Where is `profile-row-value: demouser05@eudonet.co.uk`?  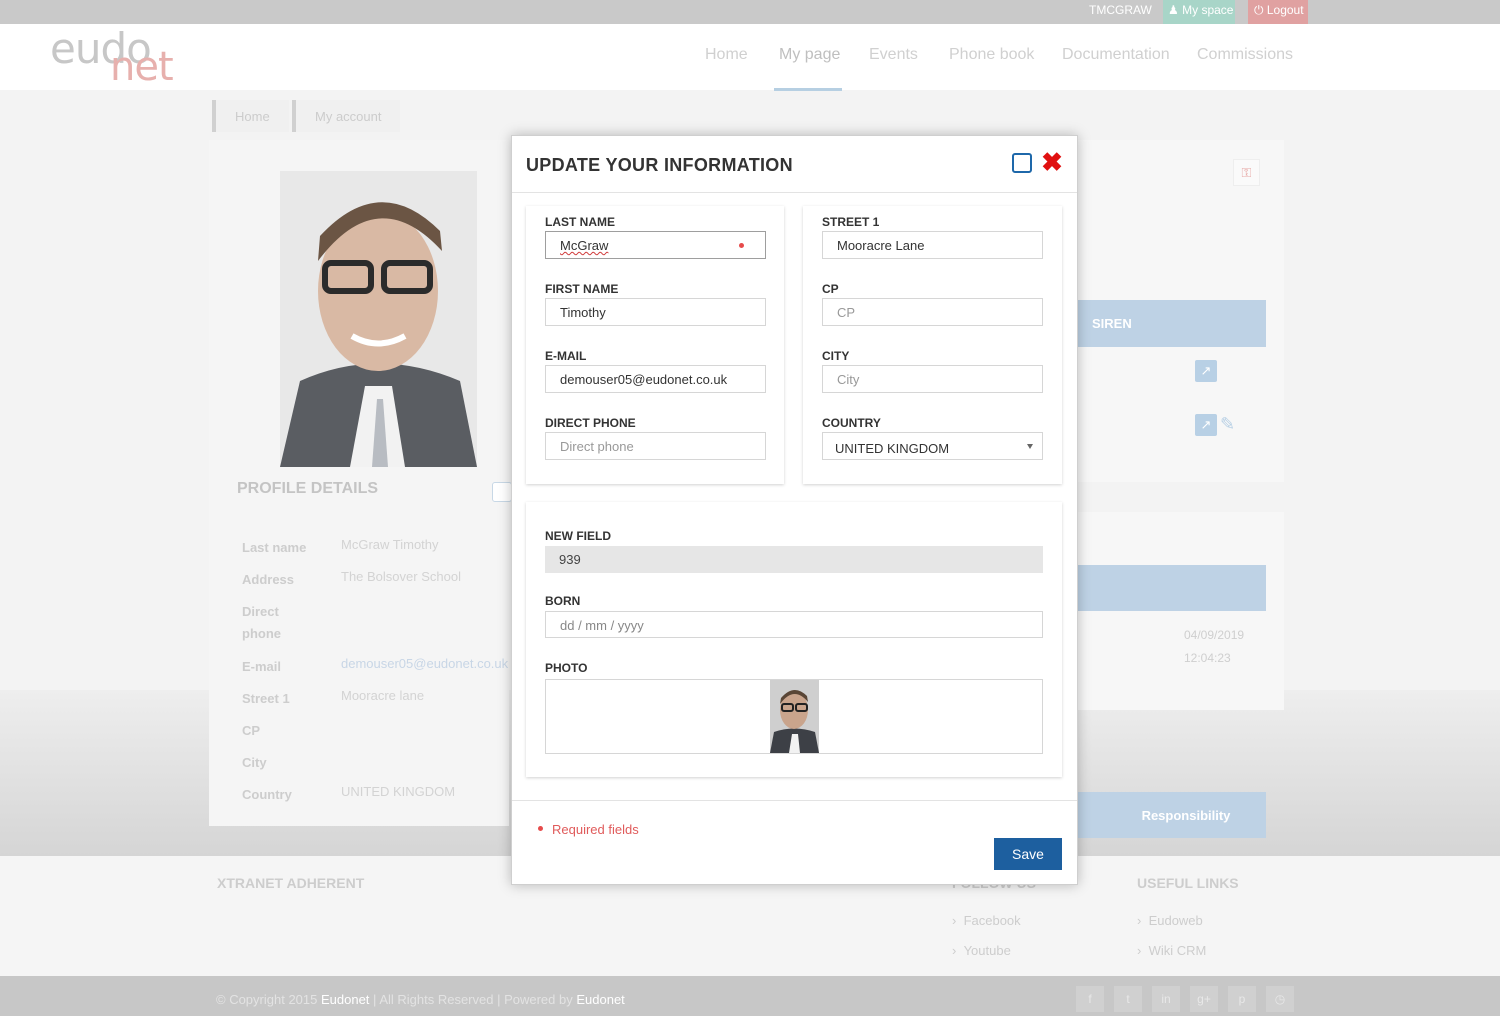 profile-row-value: demouser05@eudonet.co.uk is located at coordinates (424, 663).